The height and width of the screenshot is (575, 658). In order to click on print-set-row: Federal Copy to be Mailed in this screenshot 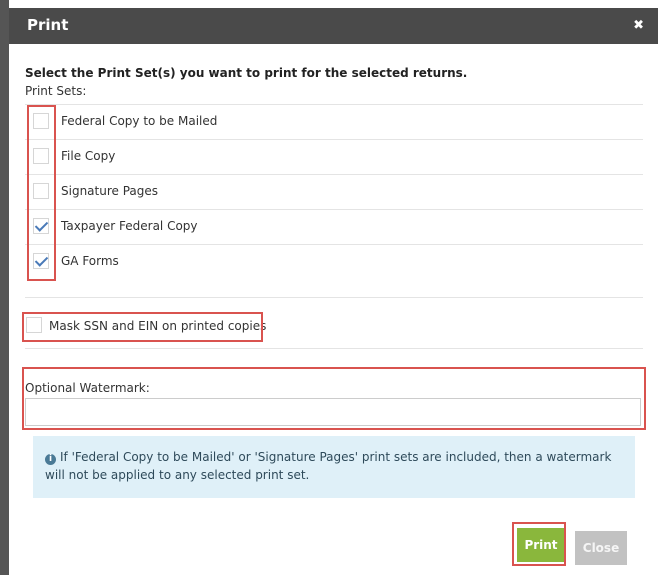, I will do `click(334, 121)`.